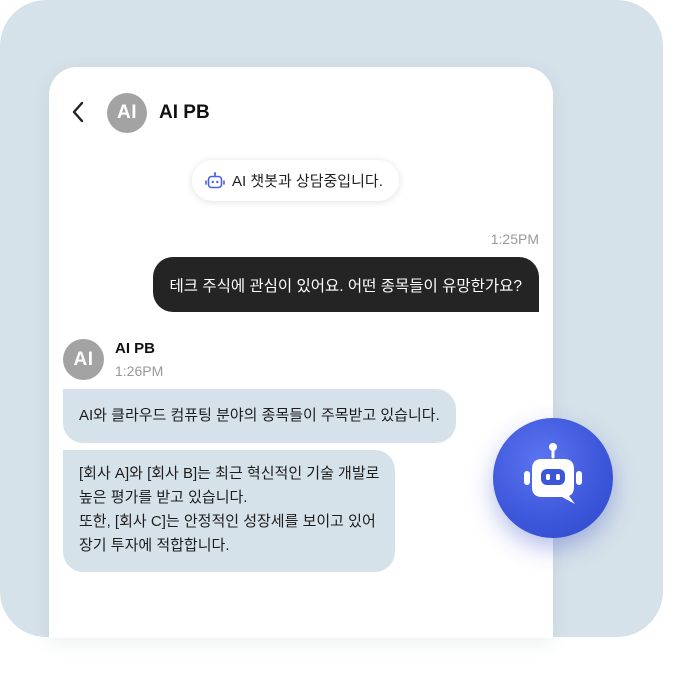 The width and height of the screenshot is (693, 685). What do you see at coordinates (135, 348) in the screenshot?
I see `bot-name: AI PB` at bounding box center [135, 348].